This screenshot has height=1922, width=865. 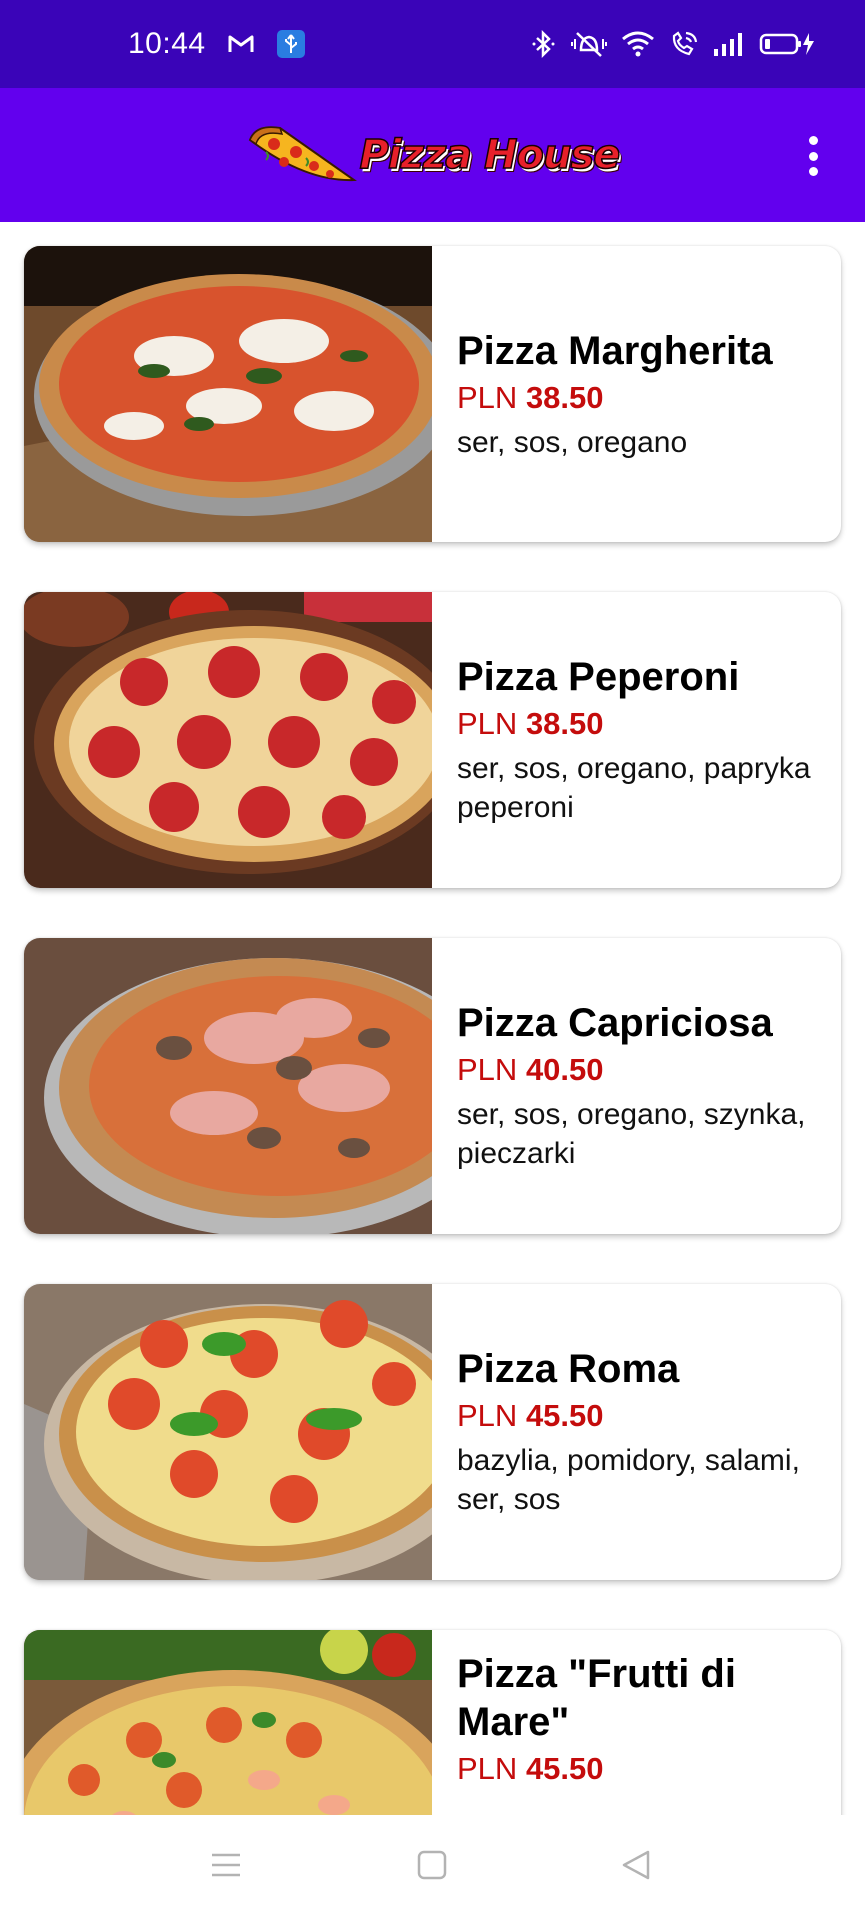 I want to click on pizza-name: Pizza "Frutti di Mare", so click(x=596, y=1698).